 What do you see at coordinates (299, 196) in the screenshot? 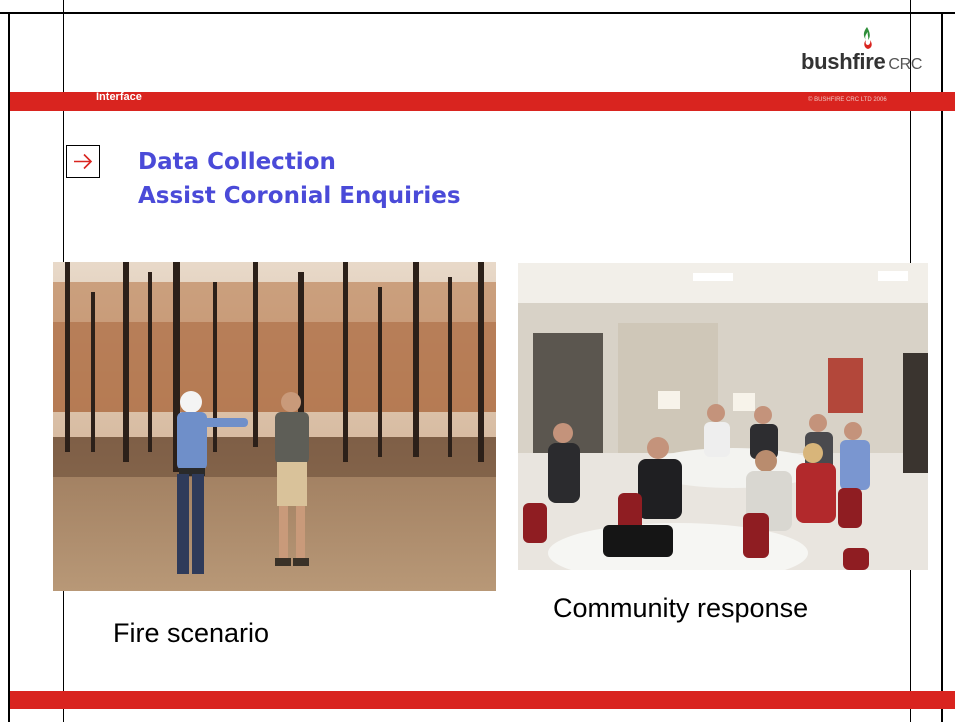
I see `heading-line-2: Assist Coronial Enquiries` at bounding box center [299, 196].